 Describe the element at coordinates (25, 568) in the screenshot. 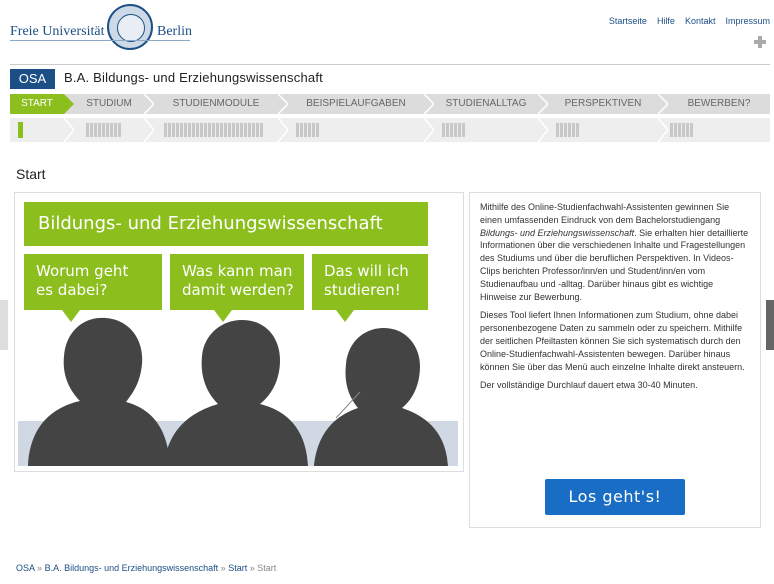

I see `breadcrumb-osa: OSA` at that location.